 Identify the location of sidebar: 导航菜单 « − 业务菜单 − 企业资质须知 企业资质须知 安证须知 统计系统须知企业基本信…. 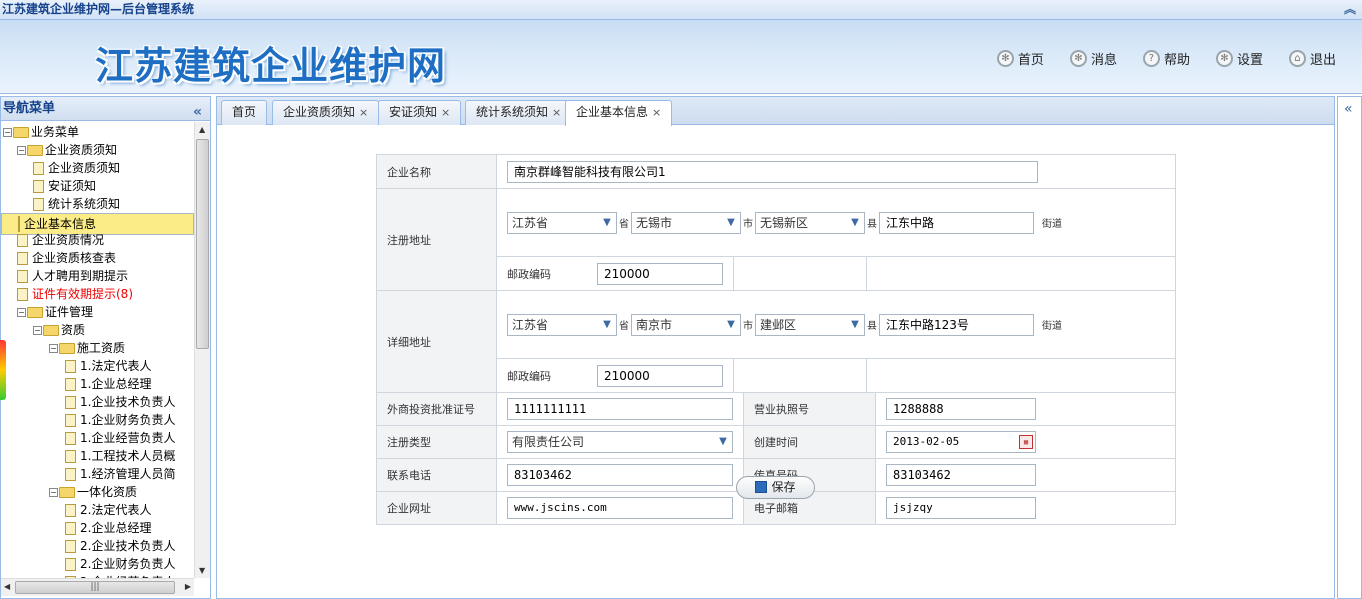
(105, 347).